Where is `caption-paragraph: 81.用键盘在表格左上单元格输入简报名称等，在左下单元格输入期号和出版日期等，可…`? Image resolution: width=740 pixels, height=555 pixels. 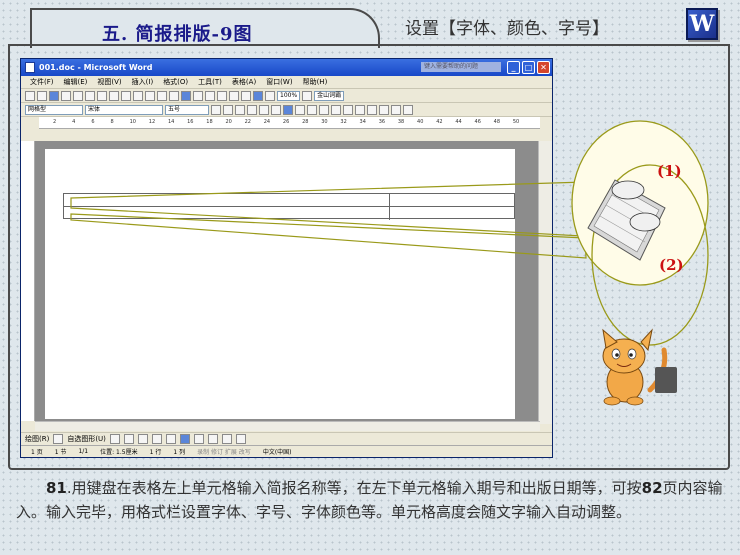 caption-paragraph: 81.用键盘在表格左上单元格输入简报名称等，在左下单元格输入期号和出版日期等，可… is located at coordinates (372, 500).